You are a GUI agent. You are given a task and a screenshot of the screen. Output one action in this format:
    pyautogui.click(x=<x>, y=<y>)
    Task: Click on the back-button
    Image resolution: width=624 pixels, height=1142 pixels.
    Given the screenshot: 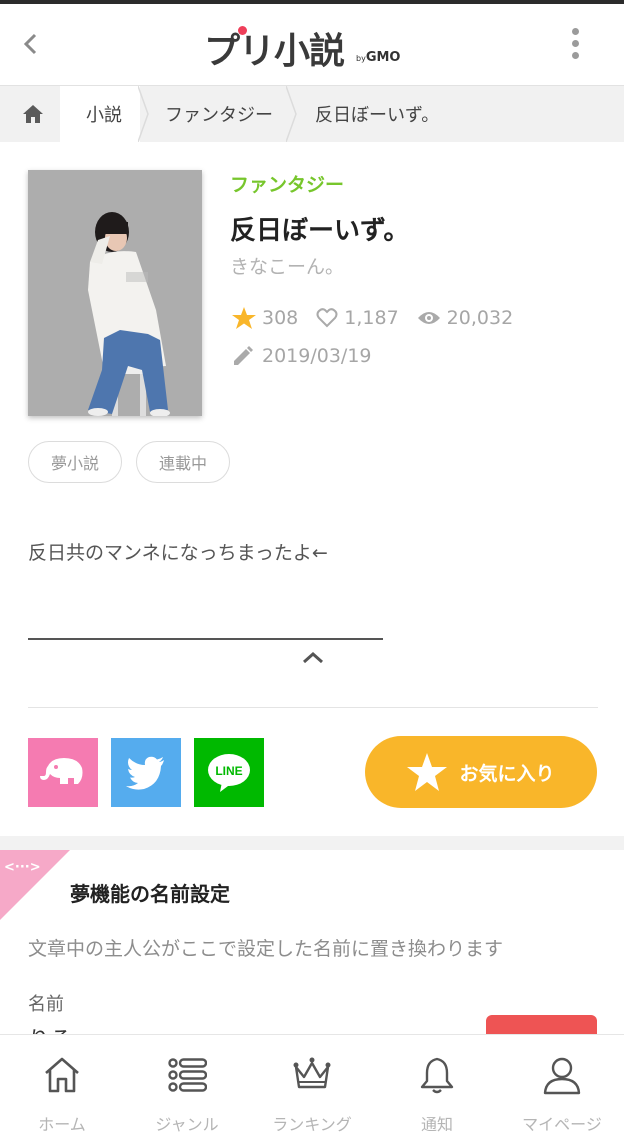 What is the action you would take?
    pyautogui.click(x=32, y=44)
    